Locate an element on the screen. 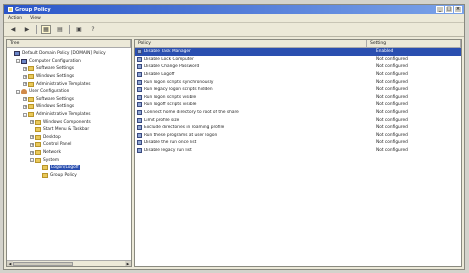 This screenshot has width=469, height=273. export-list-button: ▣ is located at coordinates (79, 29).